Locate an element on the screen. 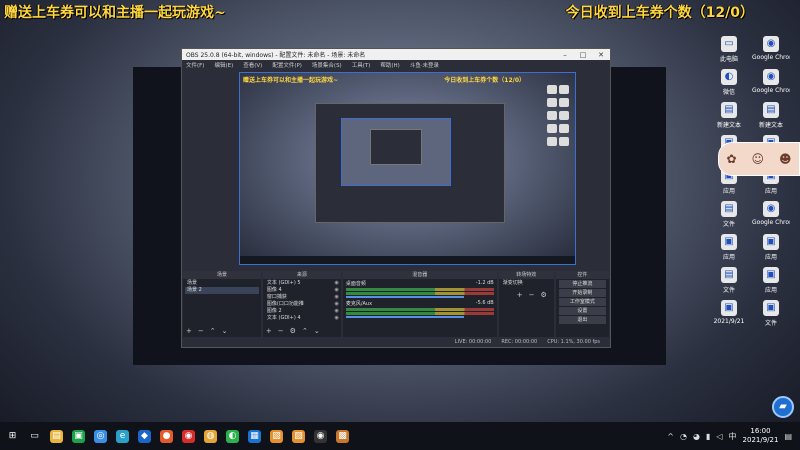  maximize-button: □ is located at coordinates (583, 55).